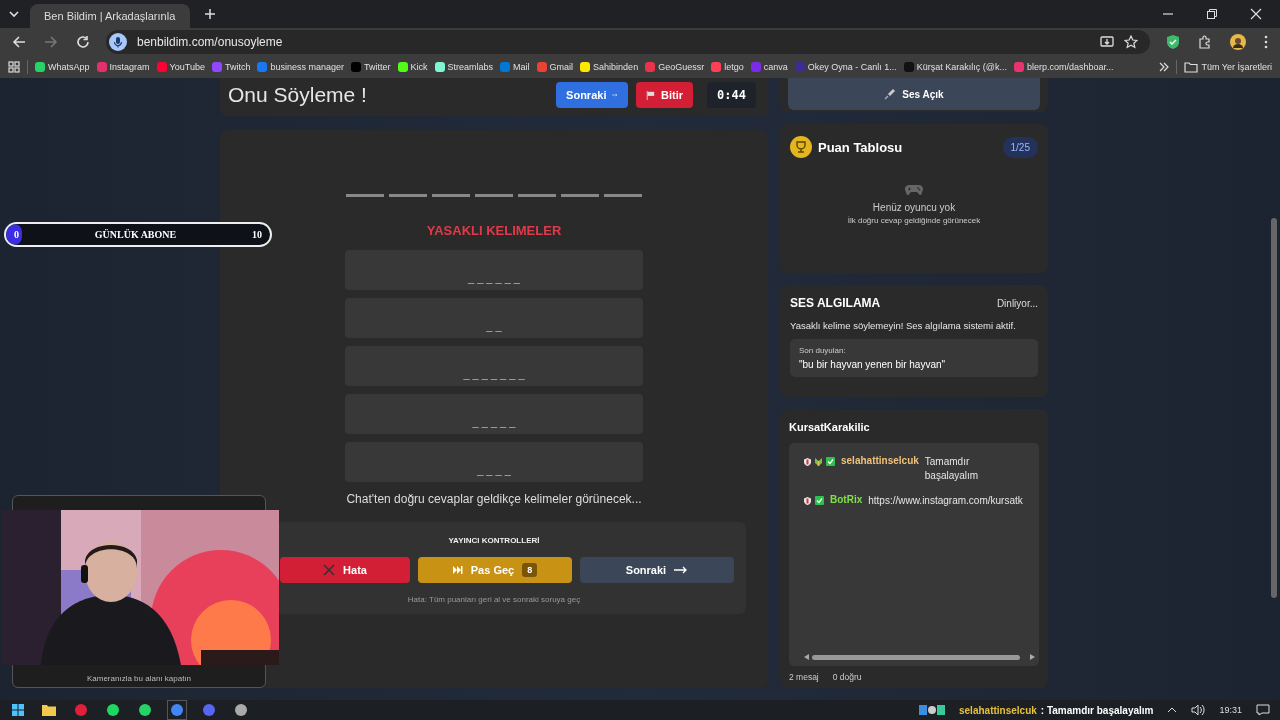  What do you see at coordinates (830, 461) in the screenshot?
I see `check-badge-icon` at bounding box center [830, 461].